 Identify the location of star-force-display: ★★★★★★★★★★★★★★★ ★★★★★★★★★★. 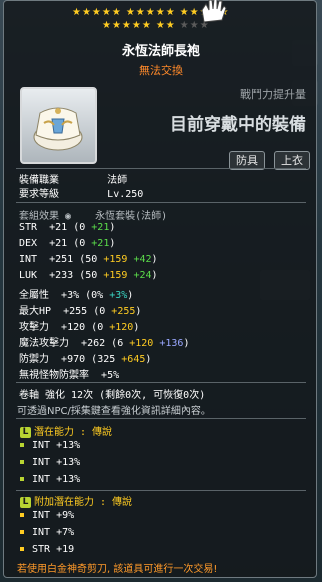
(167, 21).